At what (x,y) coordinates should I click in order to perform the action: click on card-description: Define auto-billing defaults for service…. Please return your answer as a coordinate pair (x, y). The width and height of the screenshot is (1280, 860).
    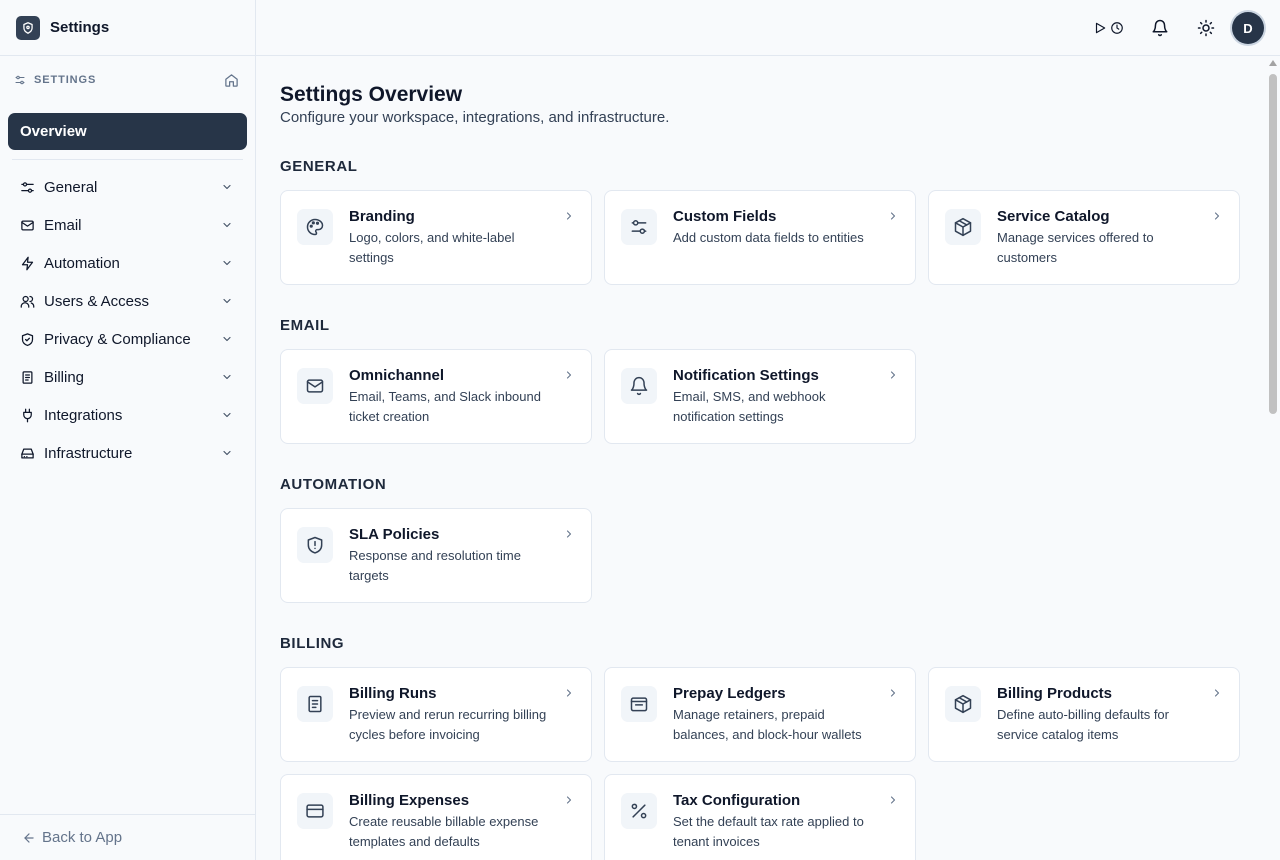
    Looking at the image, I should click on (1083, 724).